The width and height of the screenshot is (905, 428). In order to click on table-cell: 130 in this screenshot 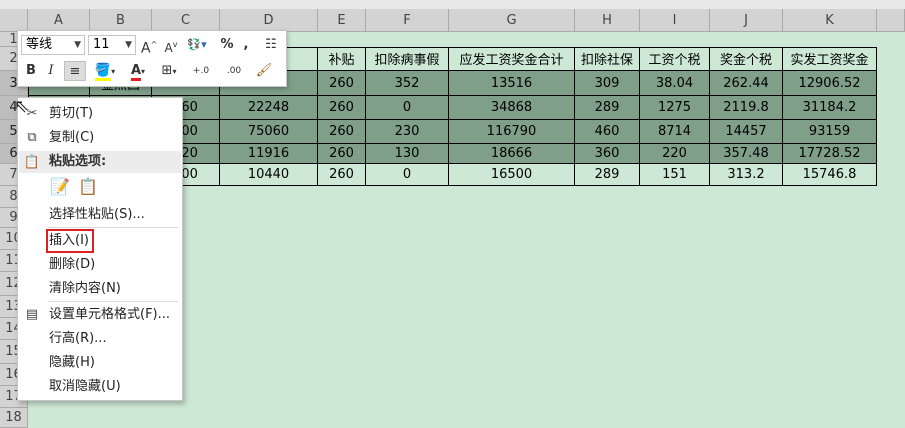, I will do `click(407, 154)`.